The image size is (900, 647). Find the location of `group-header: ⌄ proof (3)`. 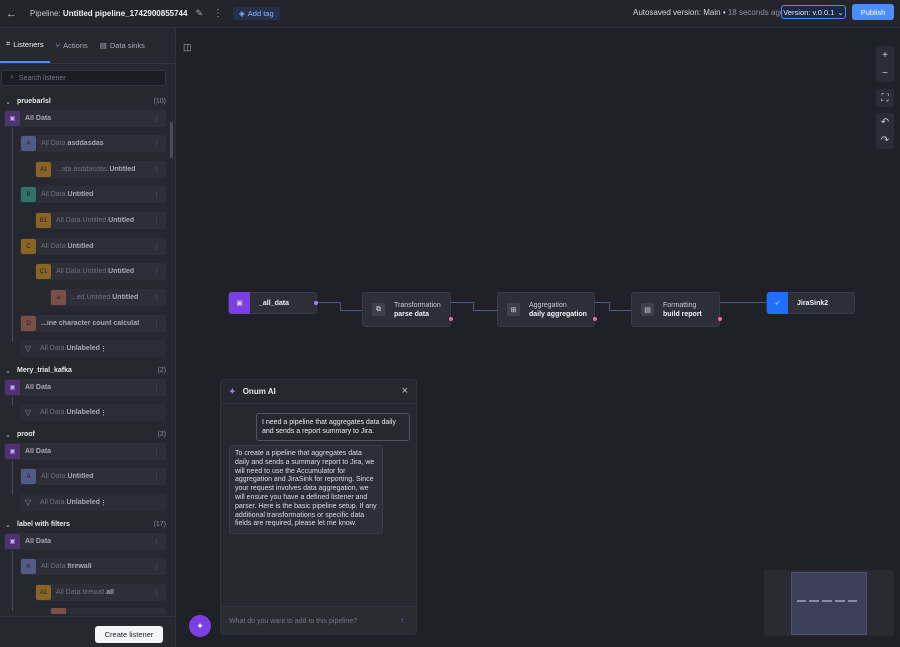

group-header: ⌄ proof (3) is located at coordinates (86, 434).